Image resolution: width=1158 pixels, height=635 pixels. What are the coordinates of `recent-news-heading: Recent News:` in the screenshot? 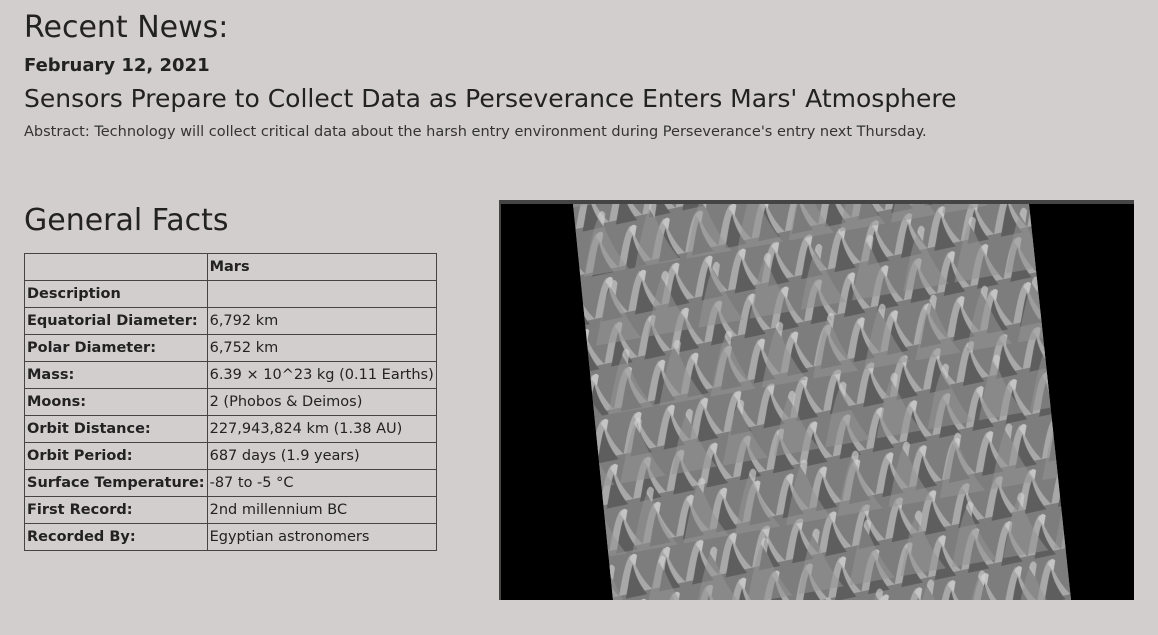 It's located at (126, 27).